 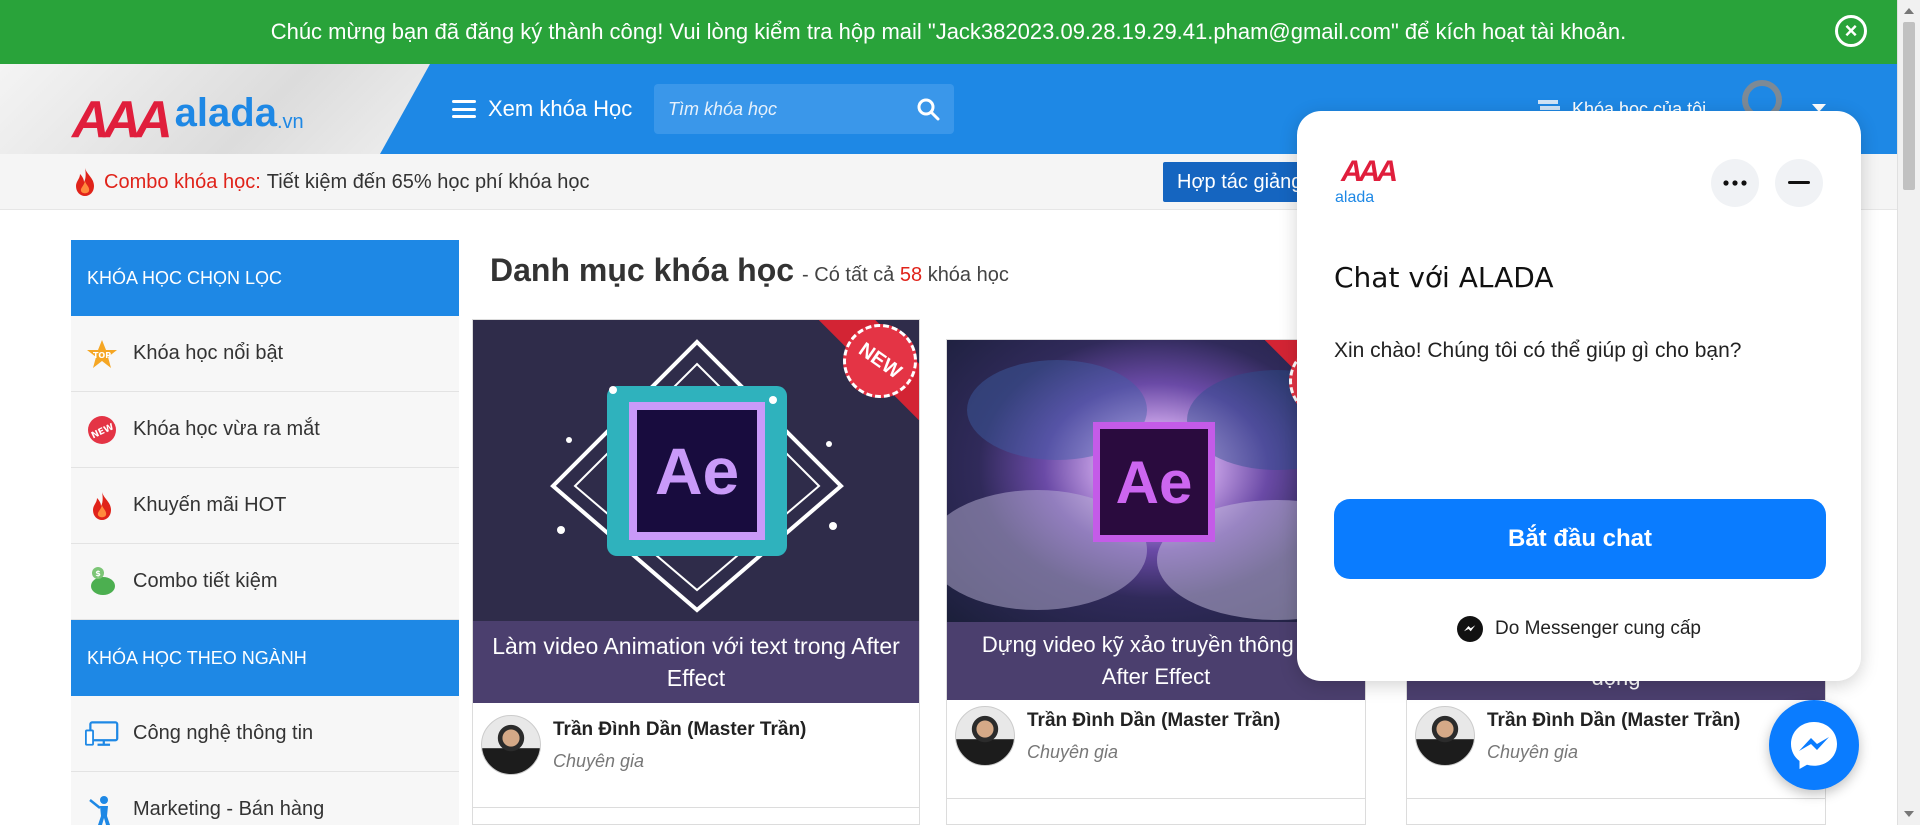 I want to click on piggy-bank-icon: $, so click(x=102, y=582).